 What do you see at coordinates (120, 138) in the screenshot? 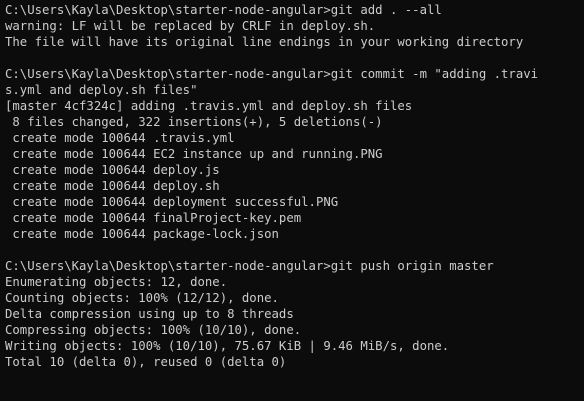
I see `terminal-line: create mode 100644 .travis.yml` at bounding box center [120, 138].